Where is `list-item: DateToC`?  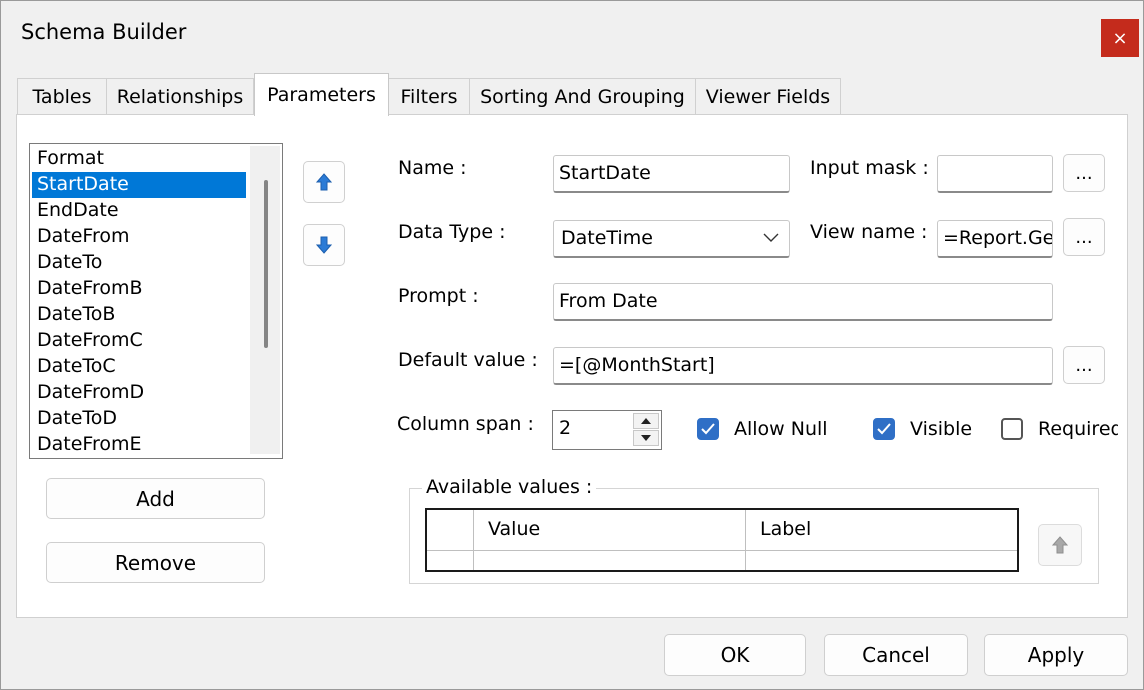
list-item: DateToC is located at coordinates (139, 367).